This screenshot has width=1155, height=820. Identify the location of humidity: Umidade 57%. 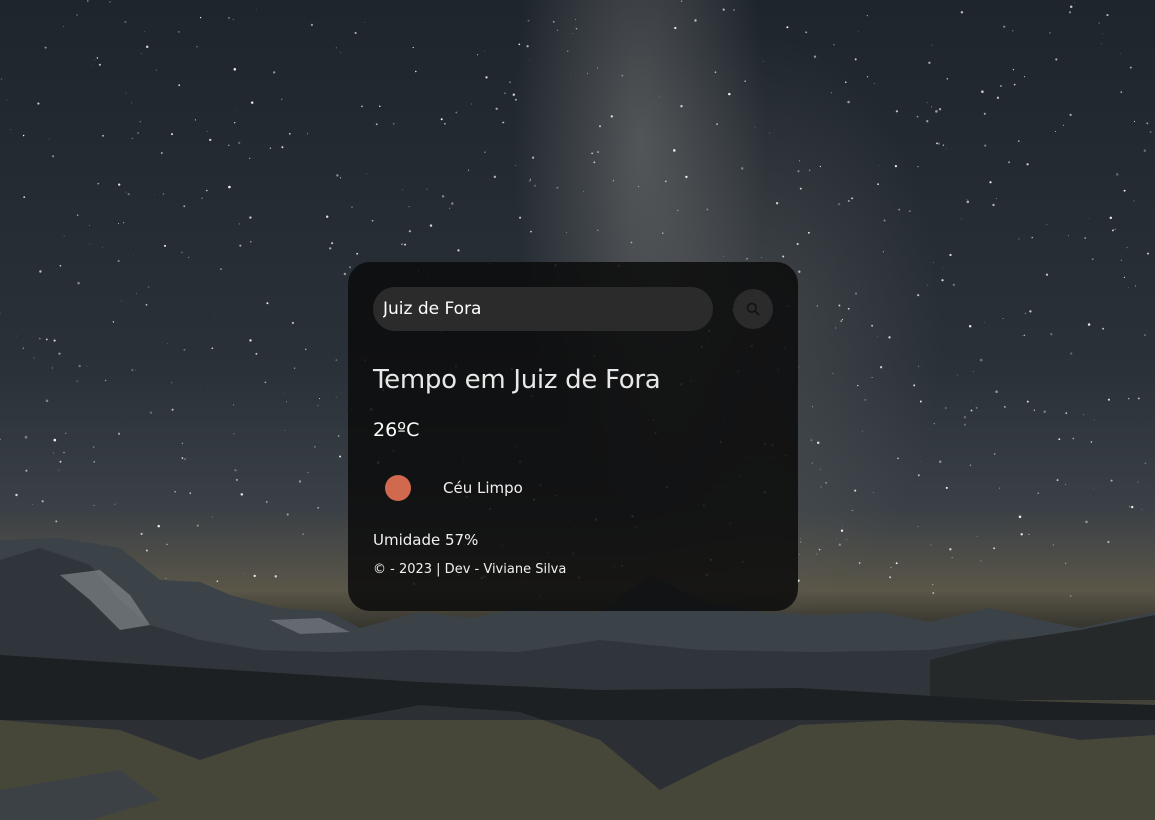
(426, 540).